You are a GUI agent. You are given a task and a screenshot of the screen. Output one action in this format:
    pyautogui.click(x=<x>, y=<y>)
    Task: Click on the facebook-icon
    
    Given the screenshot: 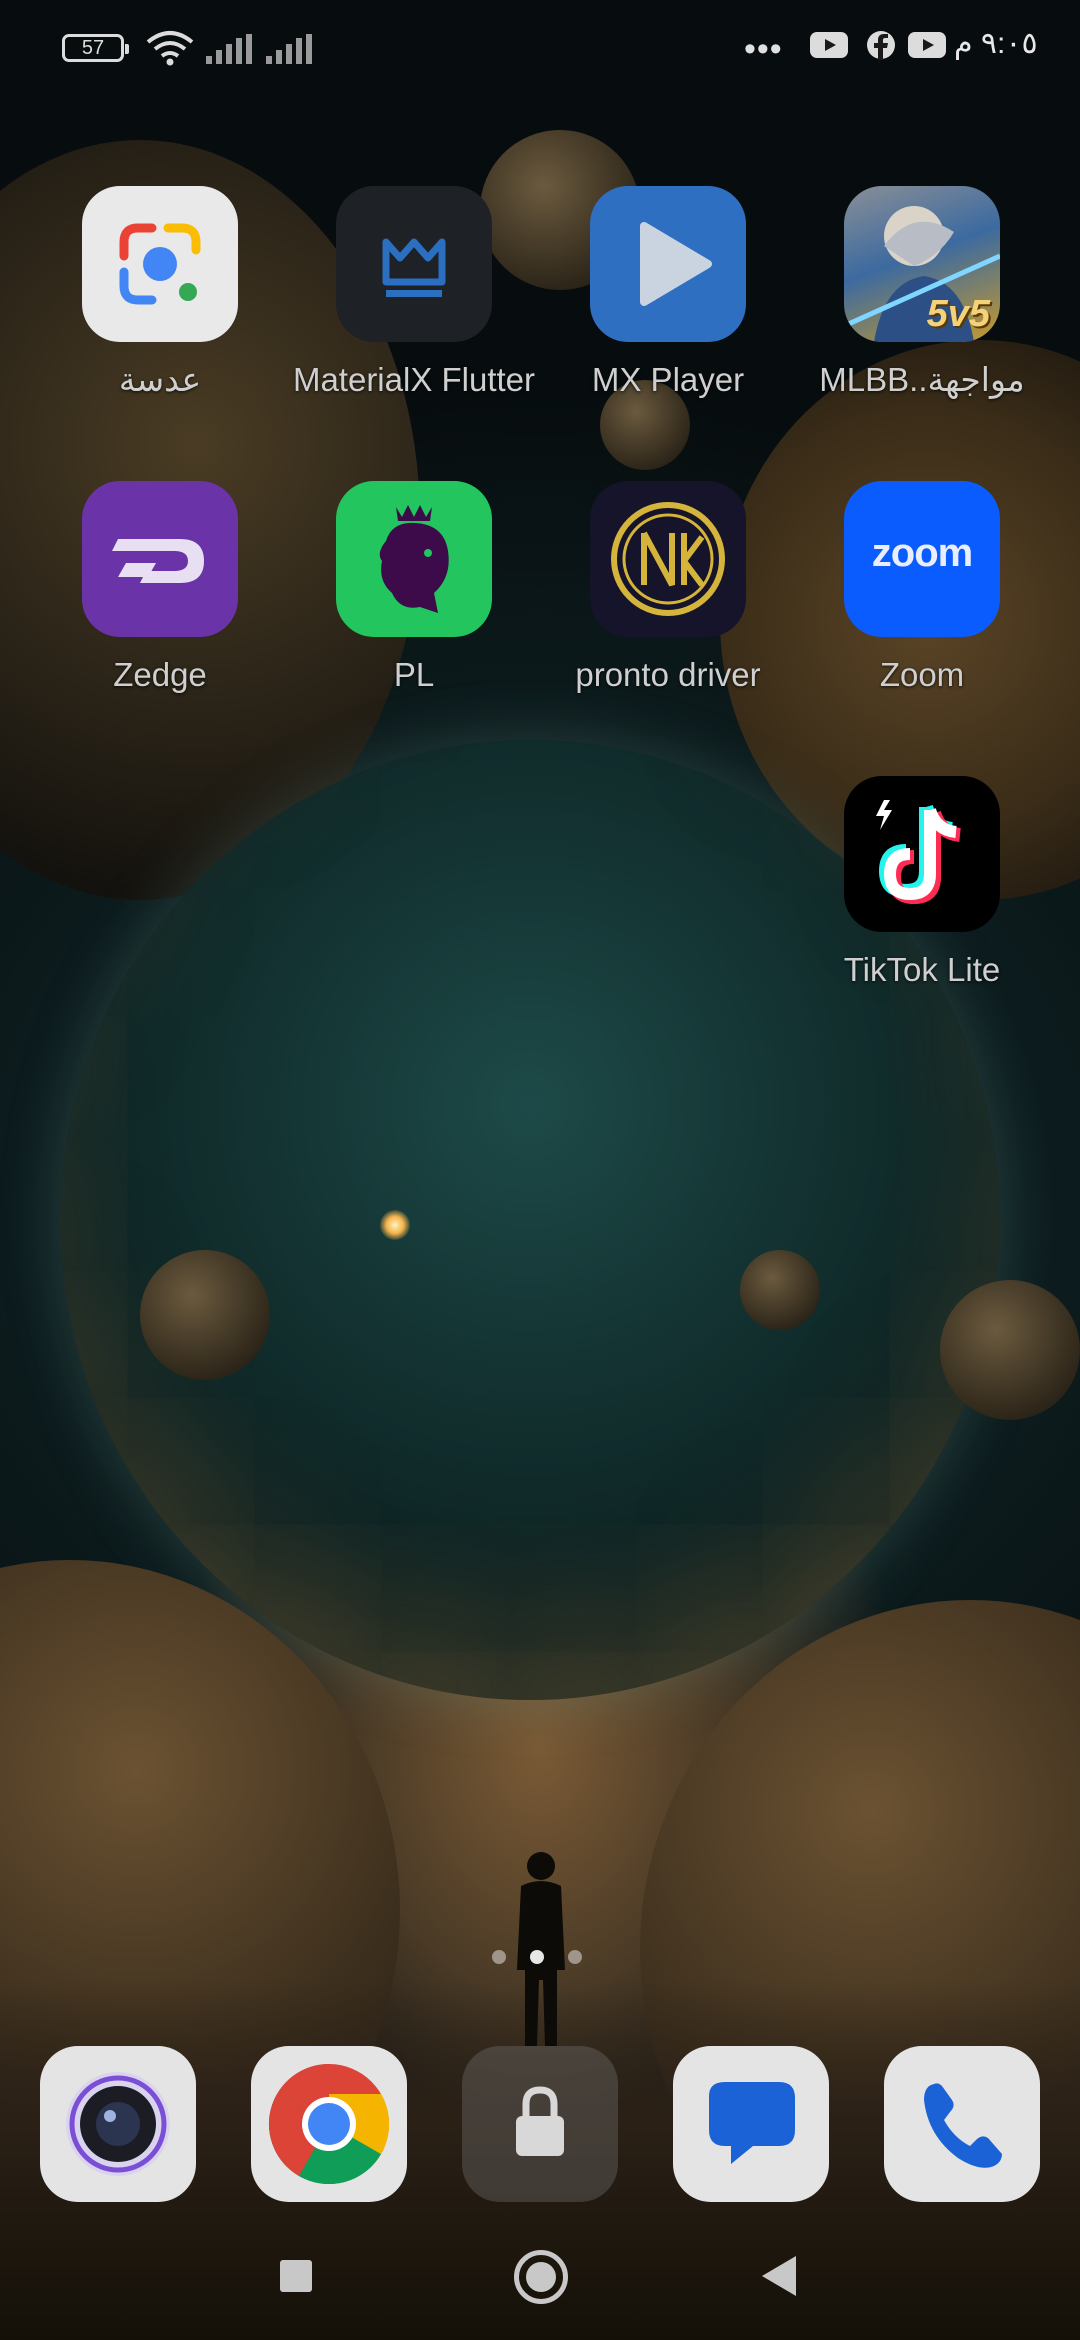 What is the action you would take?
    pyautogui.click(x=881, y=45)
    